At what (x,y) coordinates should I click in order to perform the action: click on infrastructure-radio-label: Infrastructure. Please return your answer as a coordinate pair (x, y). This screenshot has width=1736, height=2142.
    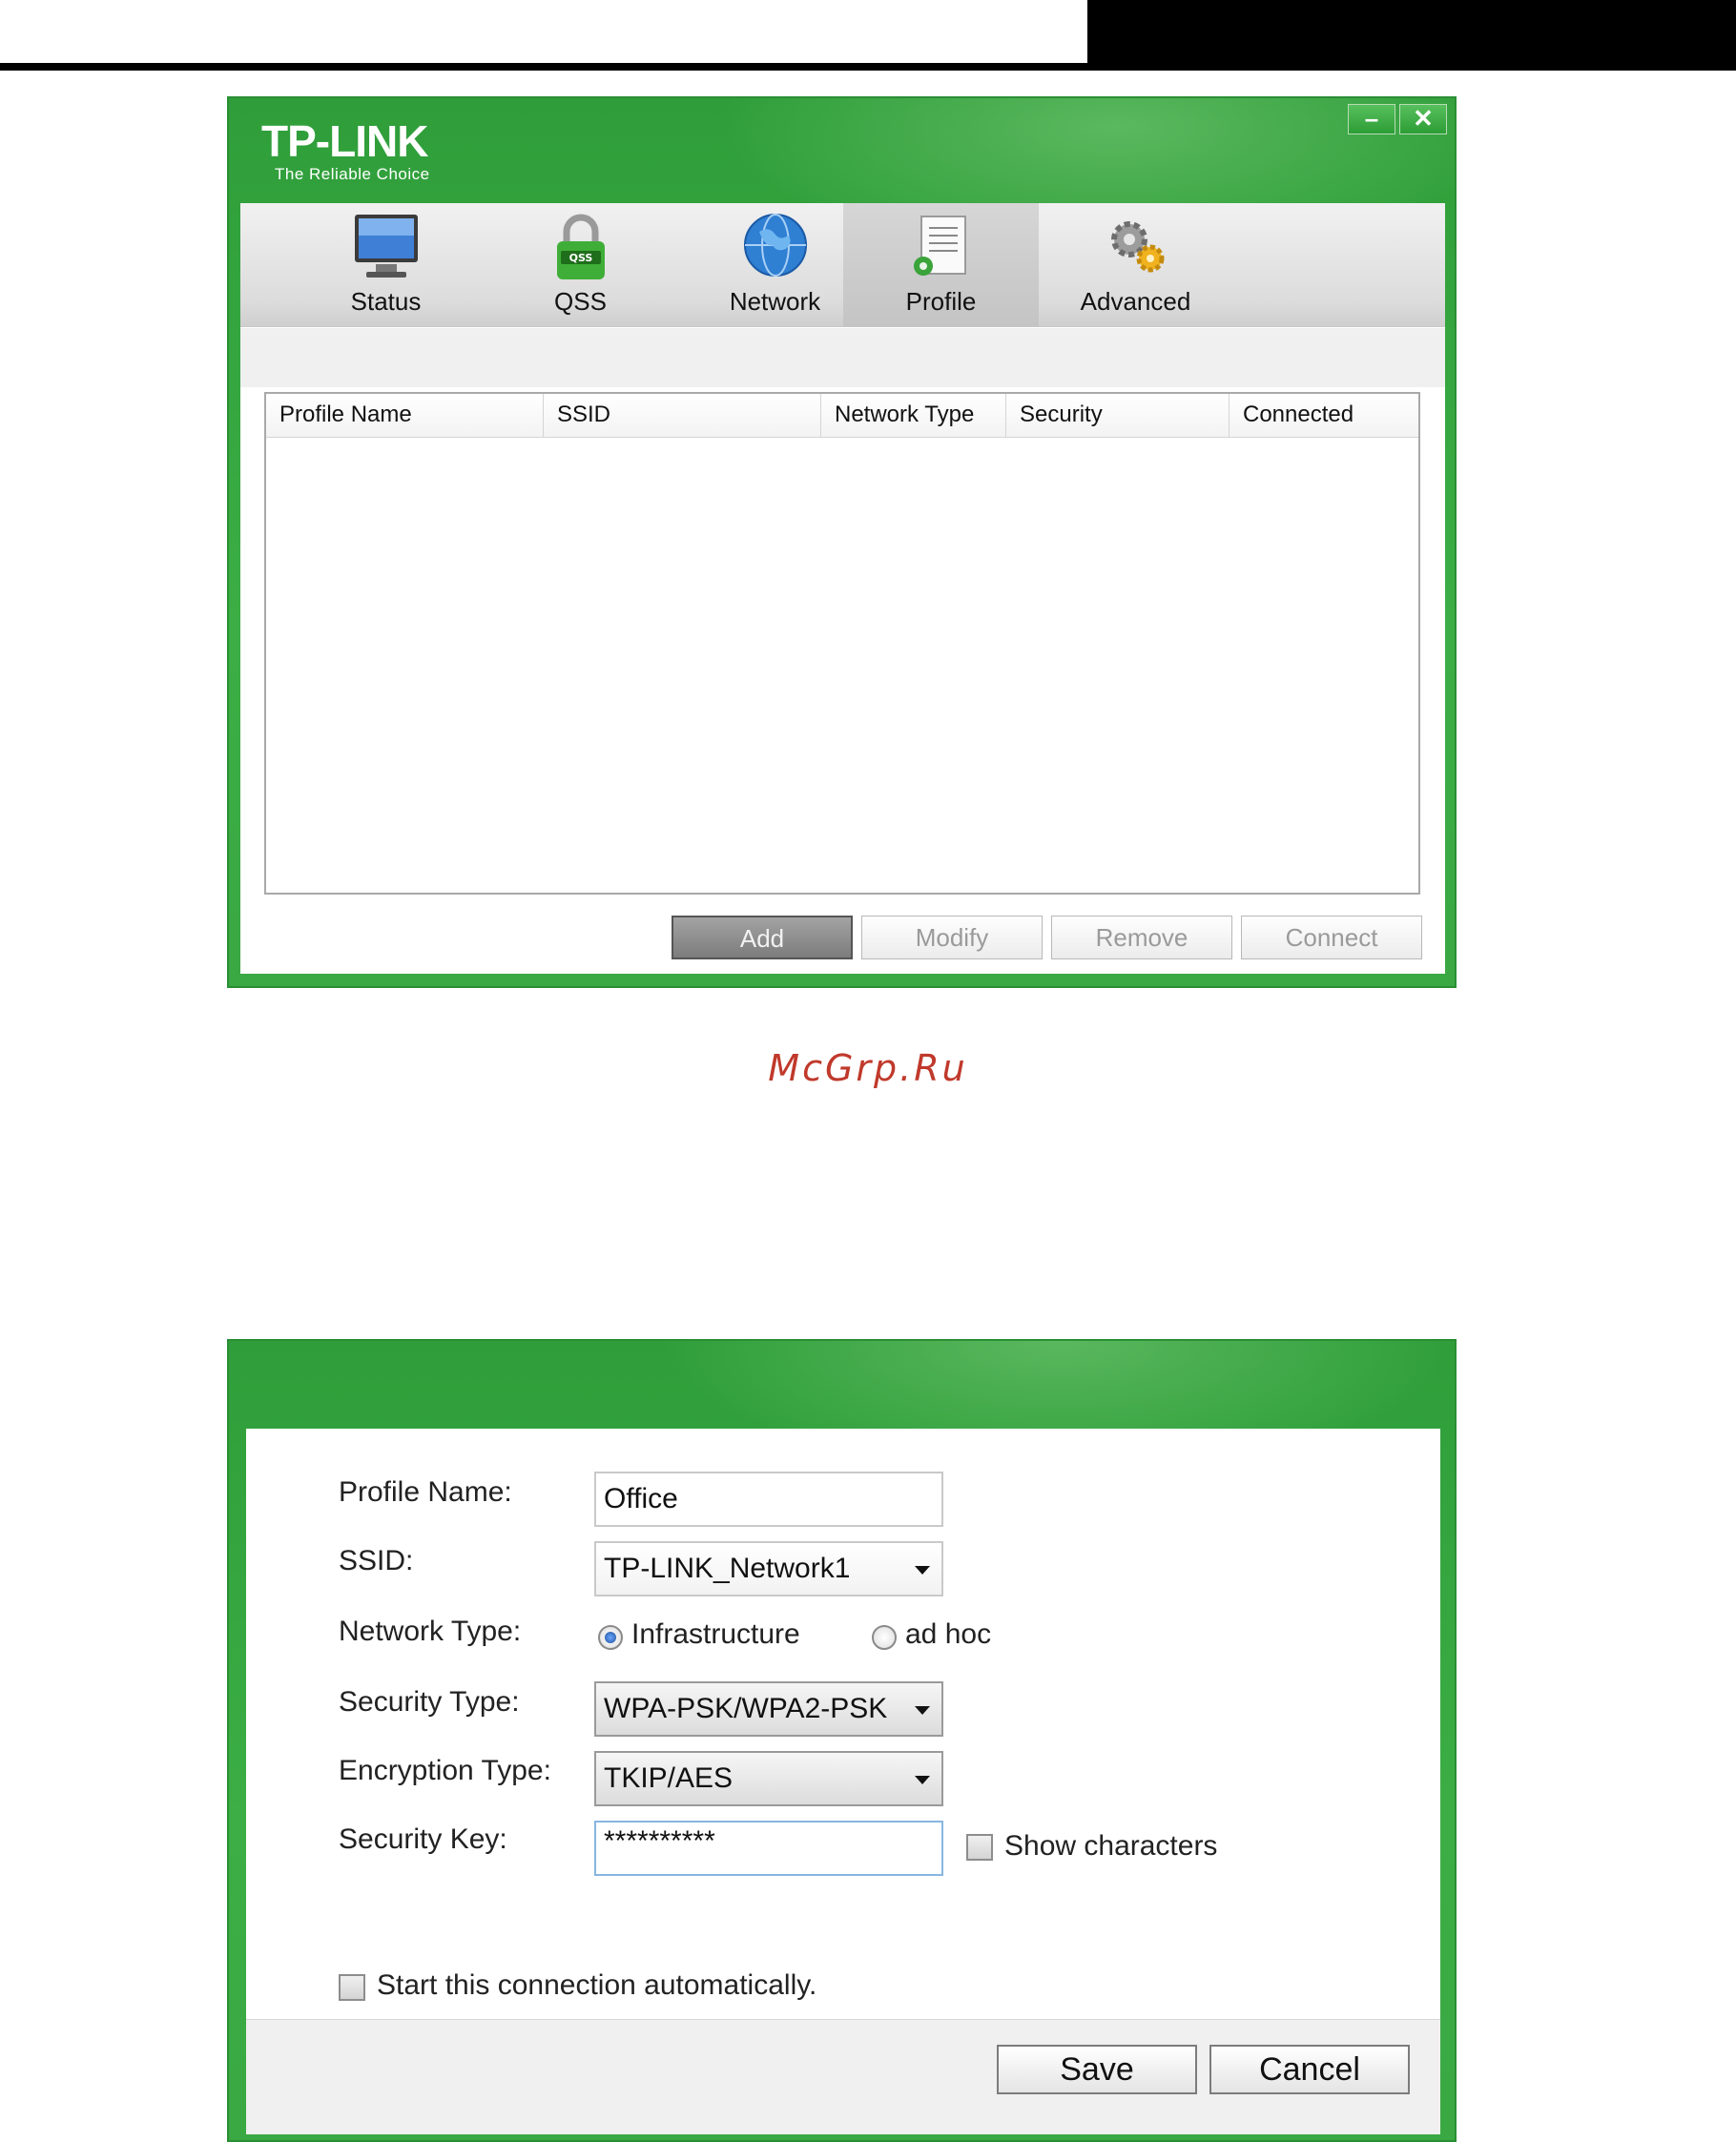
    Looking at the image, I should click on (715, 1634).